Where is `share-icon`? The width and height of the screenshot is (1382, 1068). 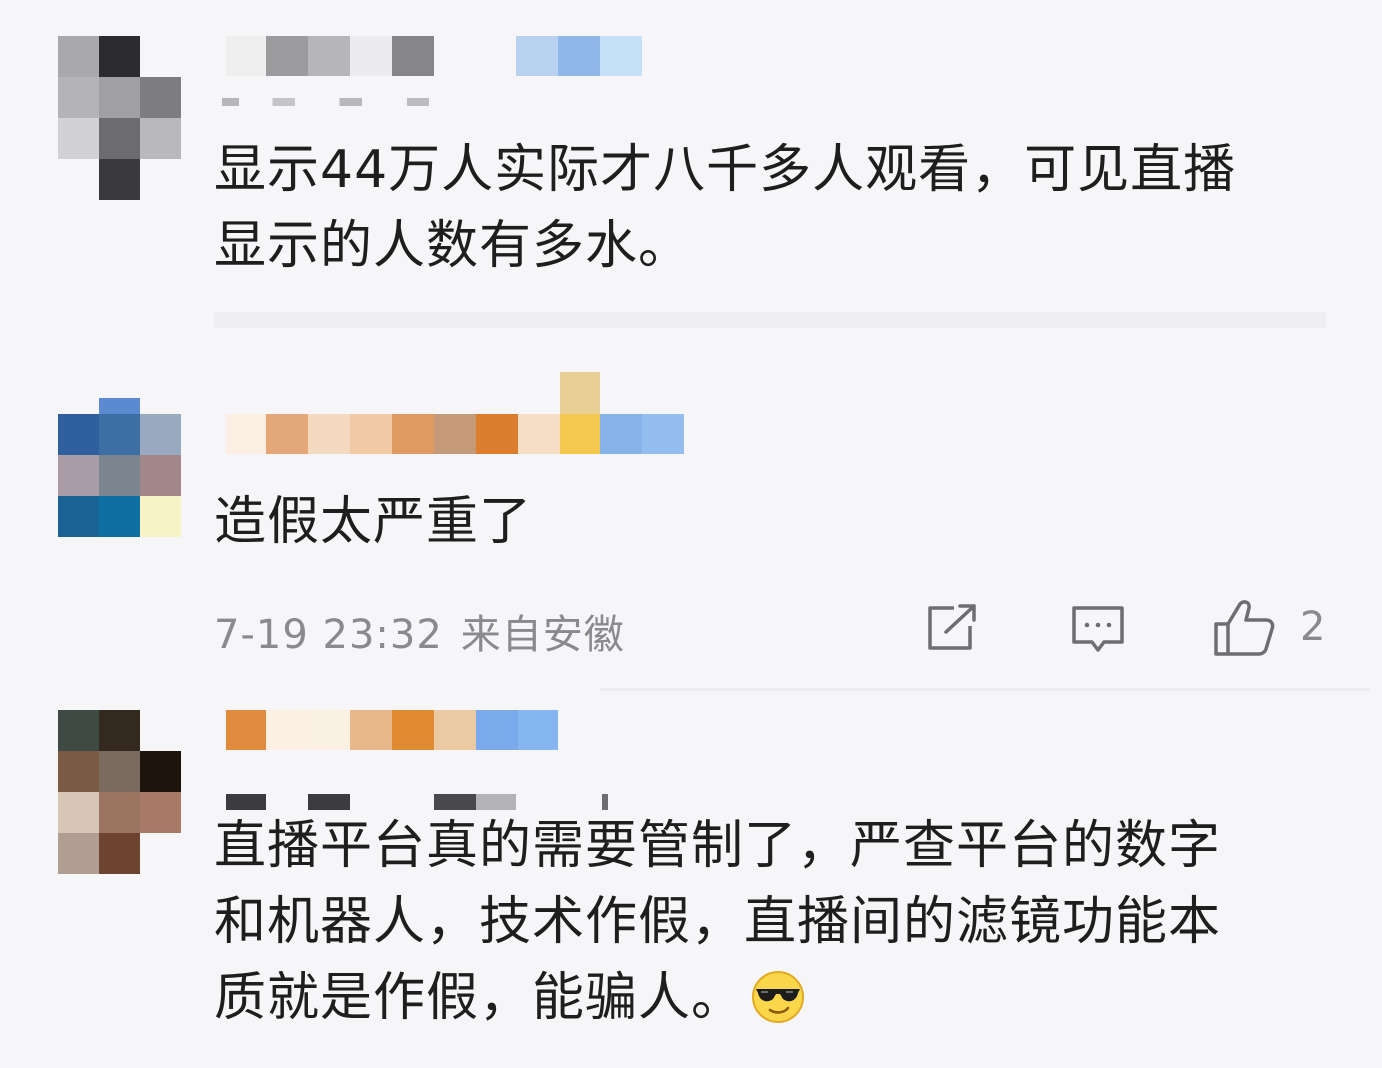 share-icon is located at coordinates (952, 627).